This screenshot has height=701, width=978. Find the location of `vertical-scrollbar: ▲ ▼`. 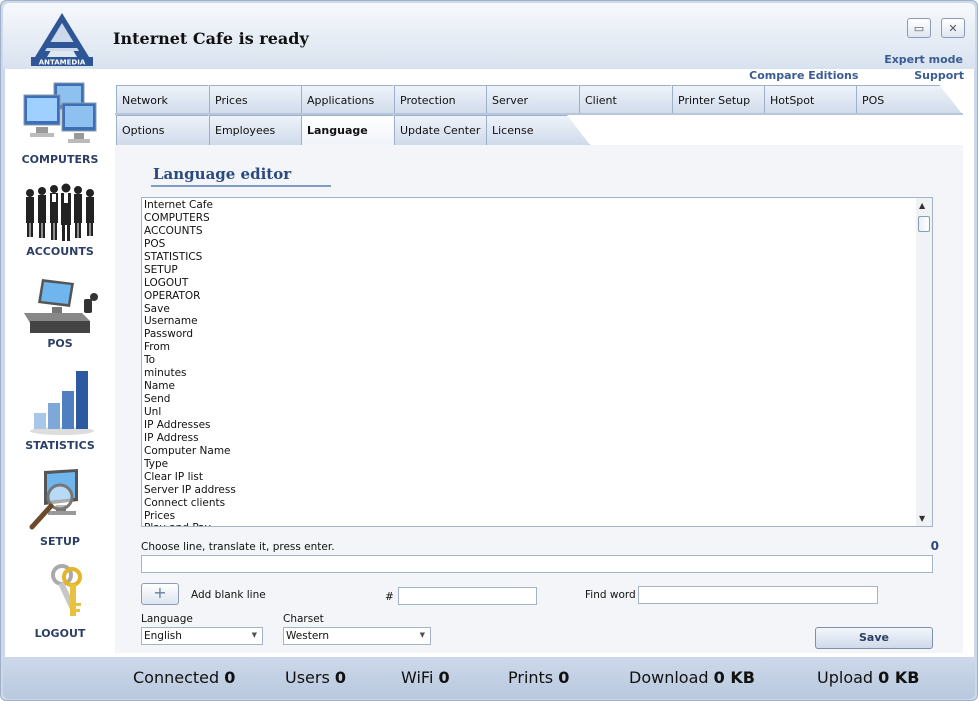

vertical-scrollbar: ▲ ▼ is located at coordinates (924, 362).